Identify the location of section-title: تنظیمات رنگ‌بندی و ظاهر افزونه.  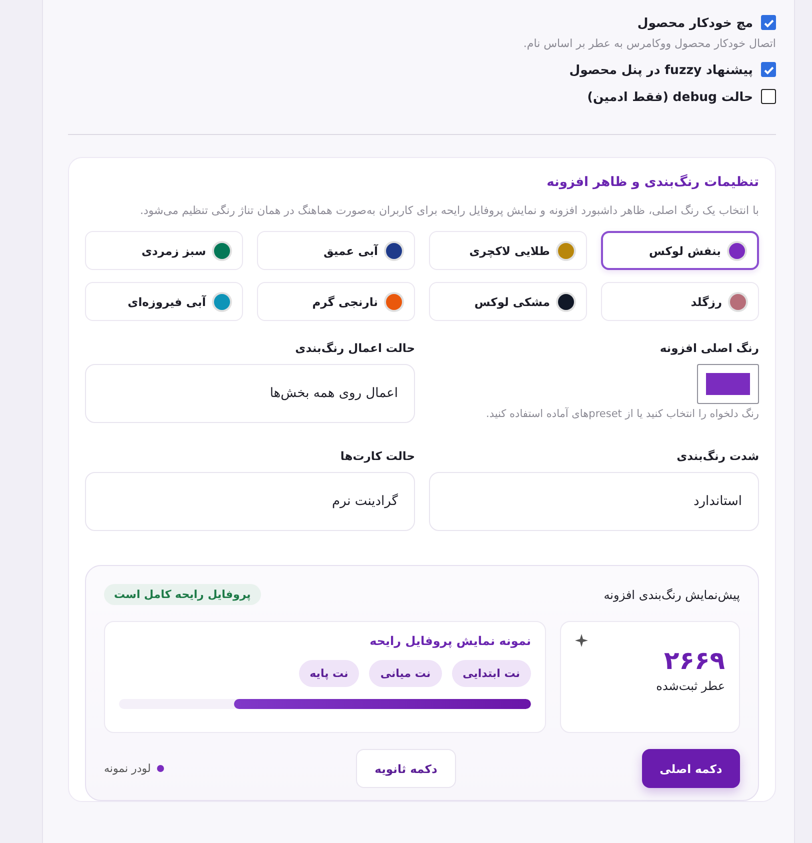
(652, 182).